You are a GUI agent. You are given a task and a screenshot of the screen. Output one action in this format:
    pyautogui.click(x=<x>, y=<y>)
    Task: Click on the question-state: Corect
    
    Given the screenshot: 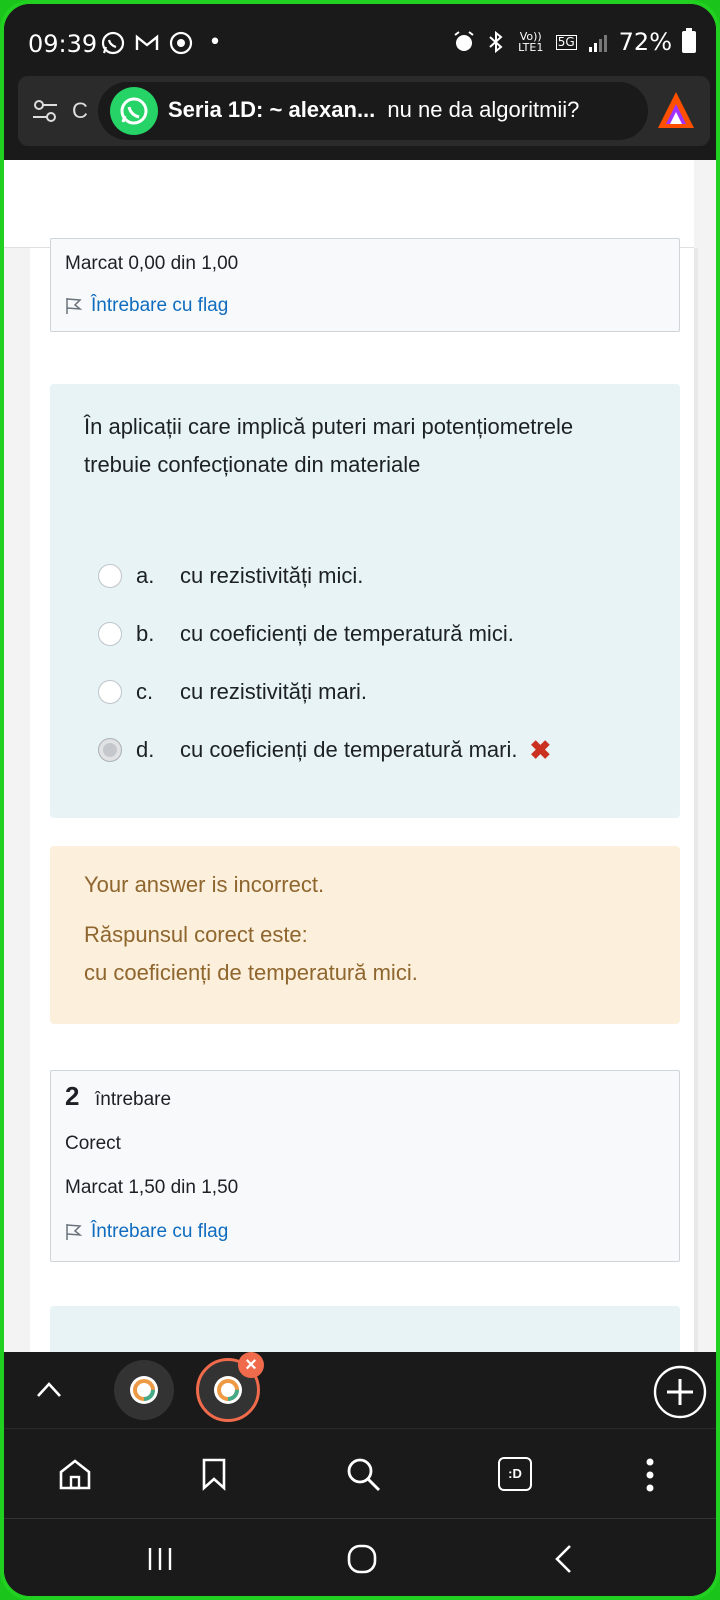 What is the action you would take?
    pyautogui.click(x=93, y=1143)
    